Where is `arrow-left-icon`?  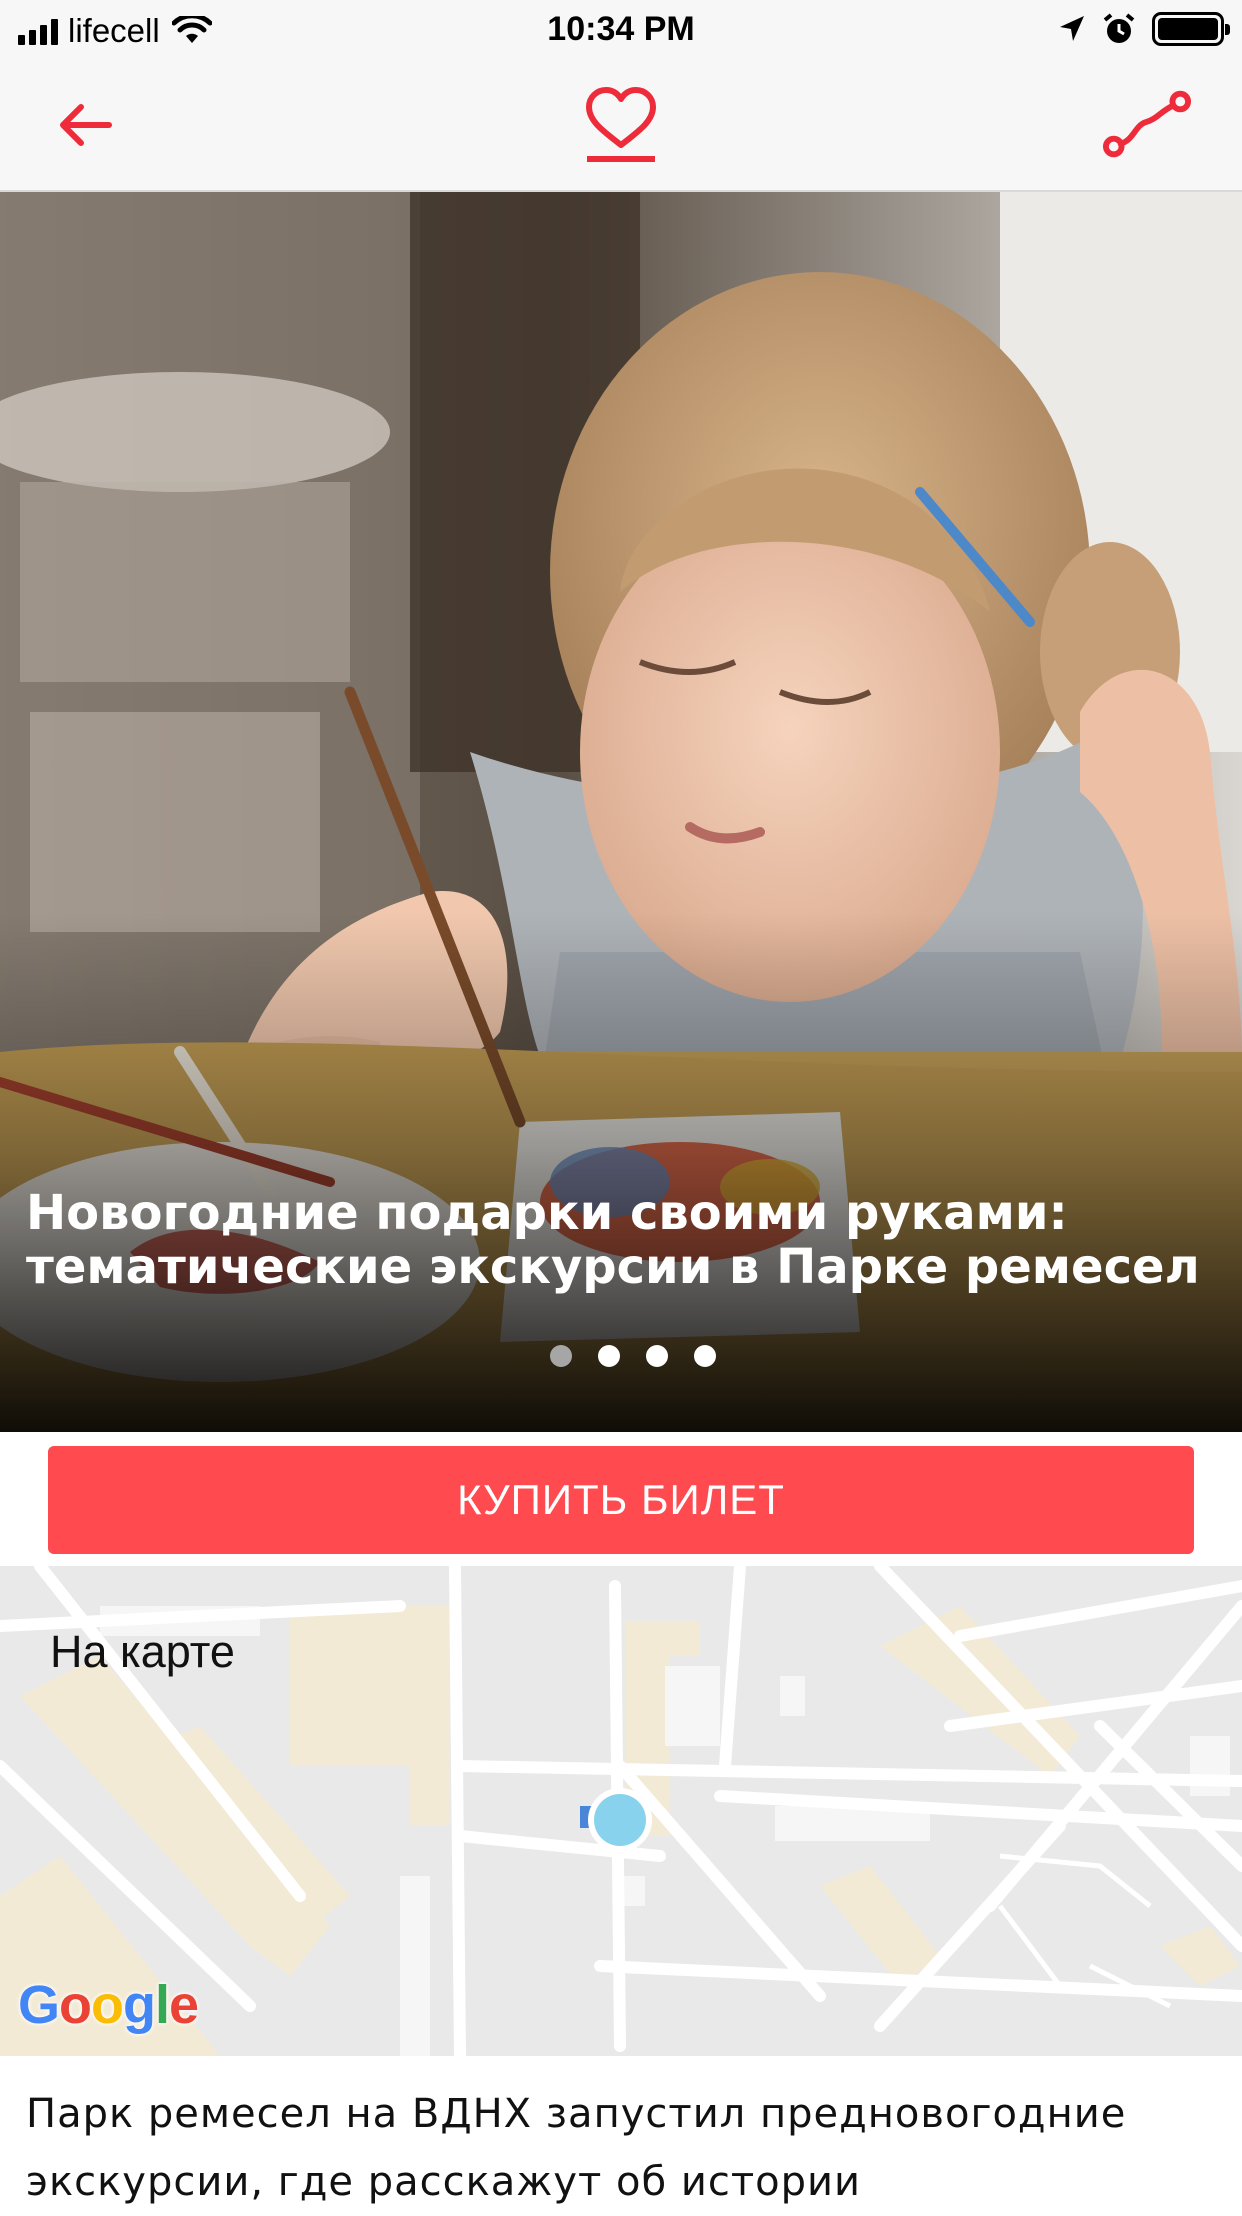 arrow-left-icon is located at coordinates (86, 125).